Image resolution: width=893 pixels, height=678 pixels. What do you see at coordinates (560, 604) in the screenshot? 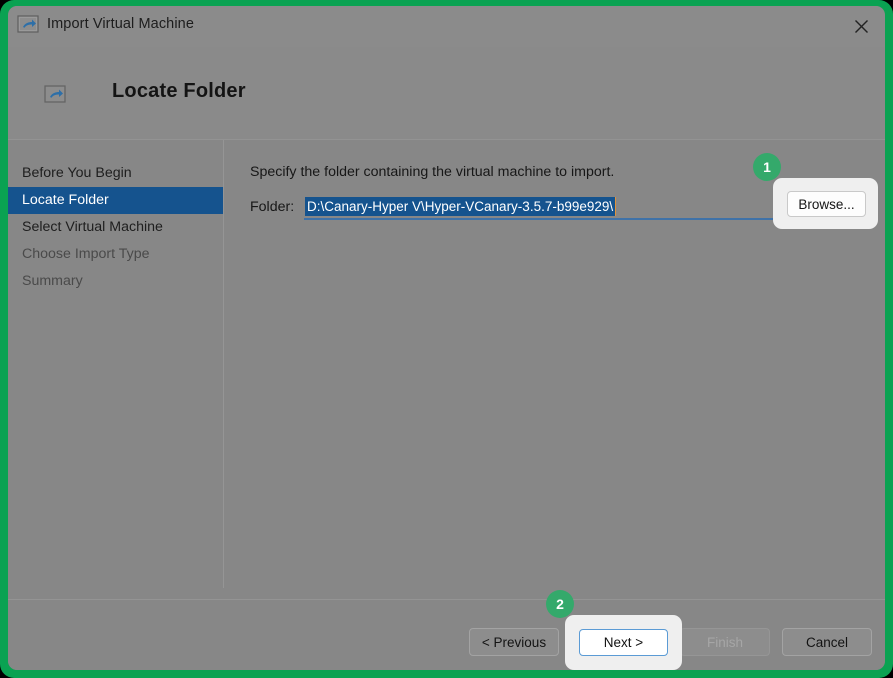
I see `step-badge-2: 2` at bounding box center [560, 604].